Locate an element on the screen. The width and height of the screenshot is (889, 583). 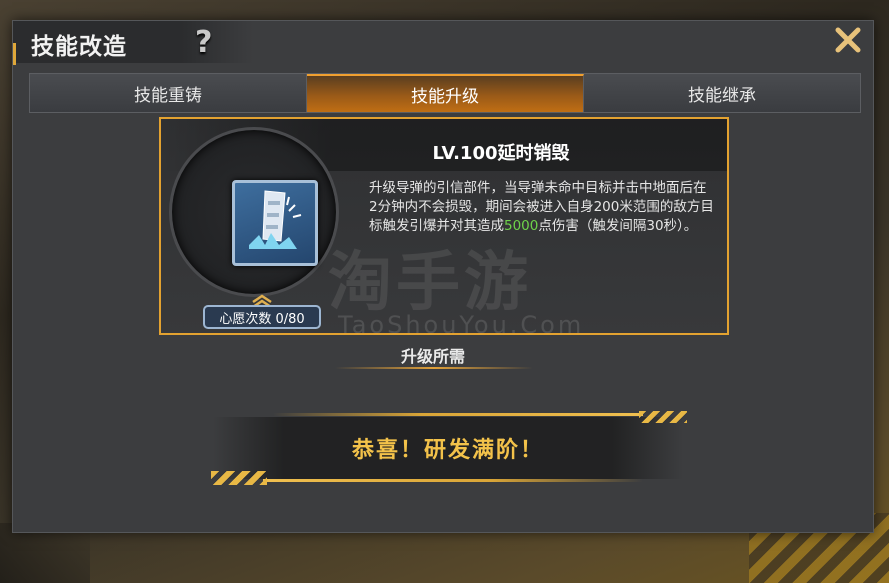
tab-skill-inherit: 技能继承 is located at coordinates (722, 93).